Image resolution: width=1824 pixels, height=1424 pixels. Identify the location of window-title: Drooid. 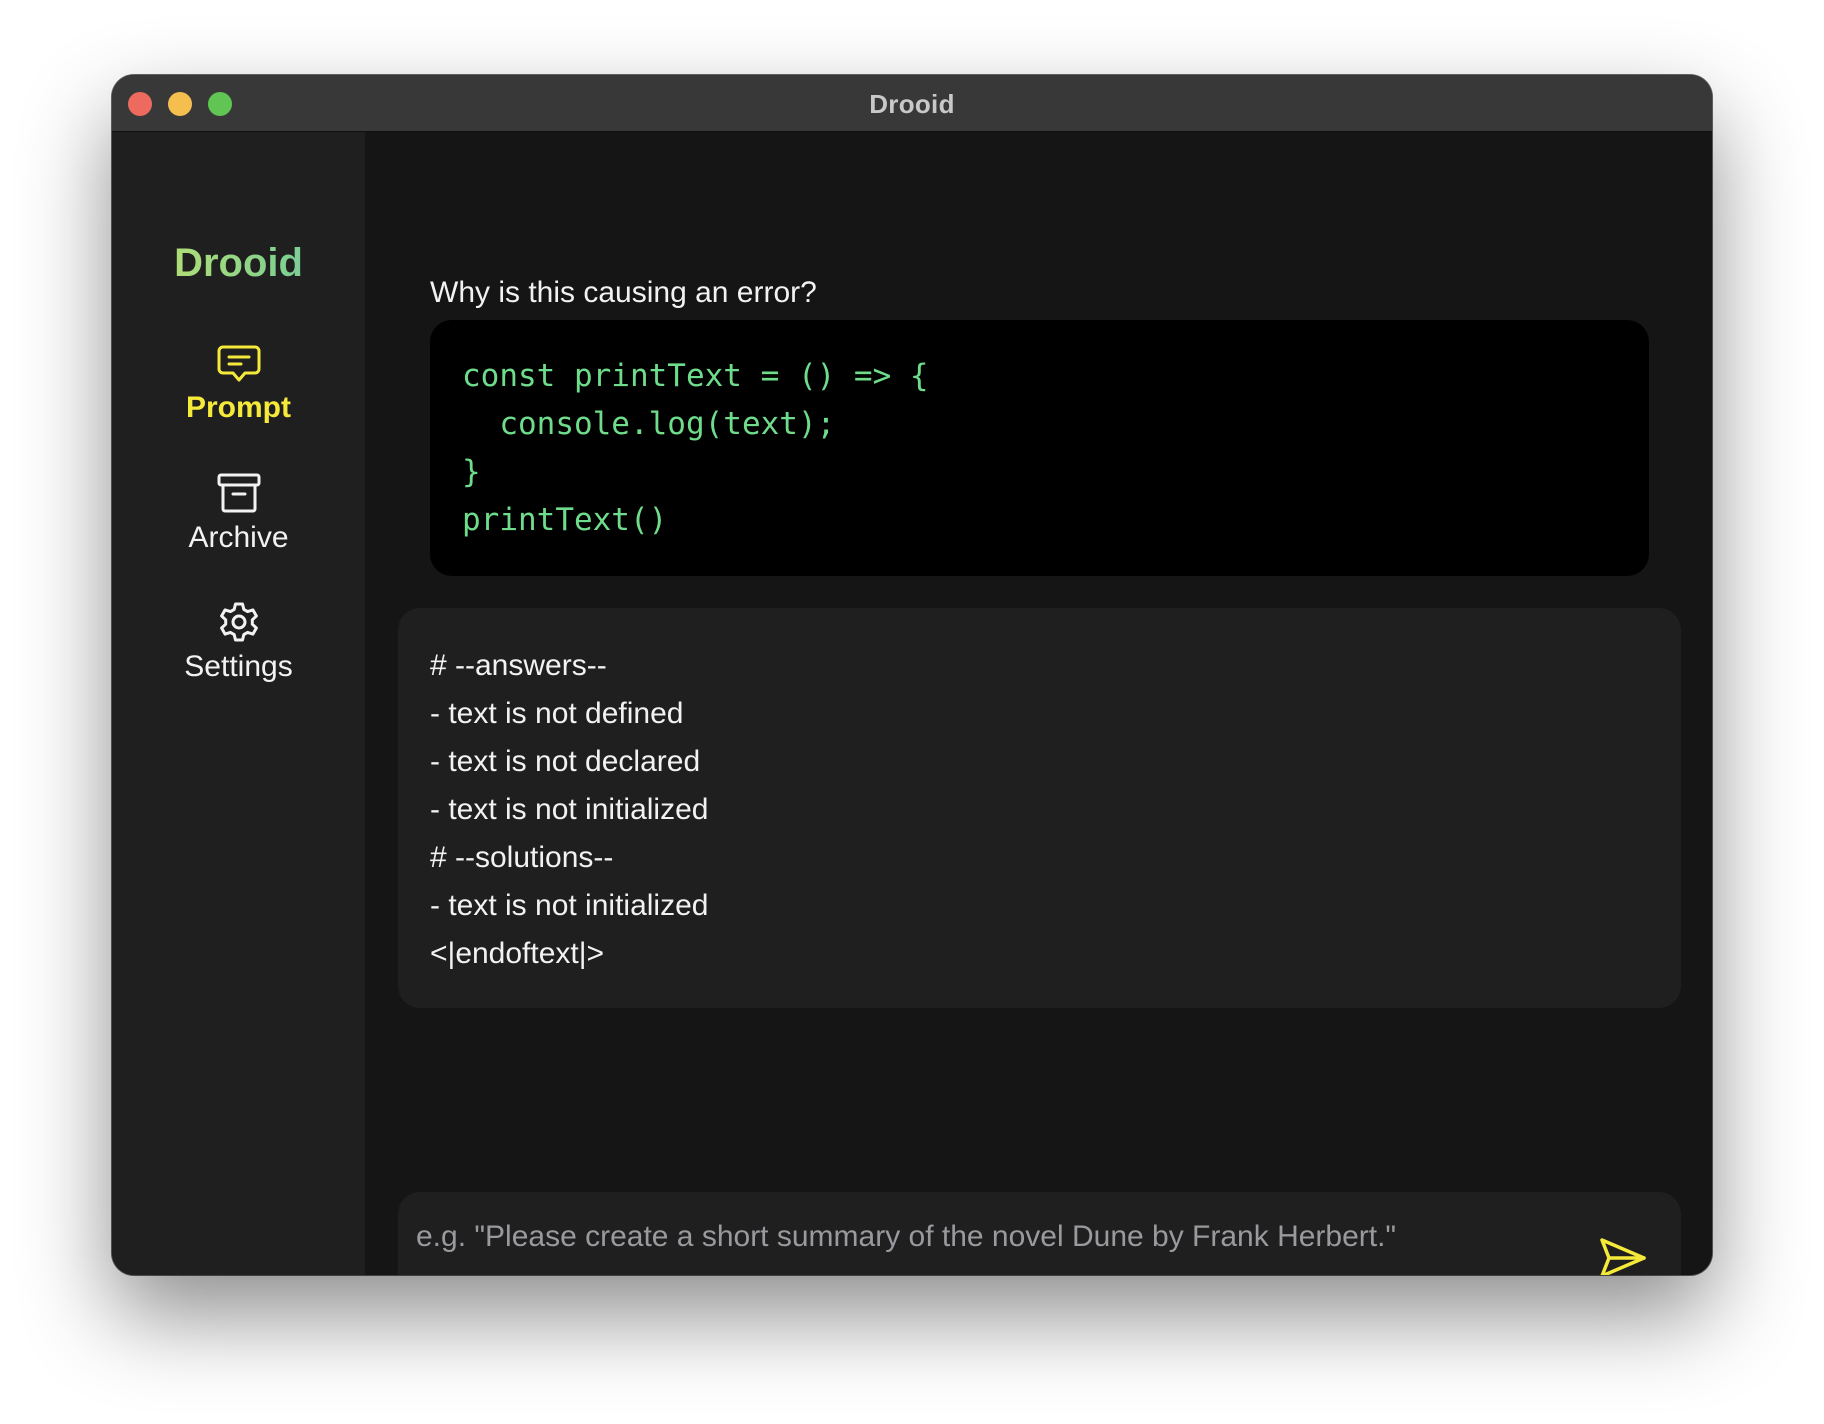
(912, 104).